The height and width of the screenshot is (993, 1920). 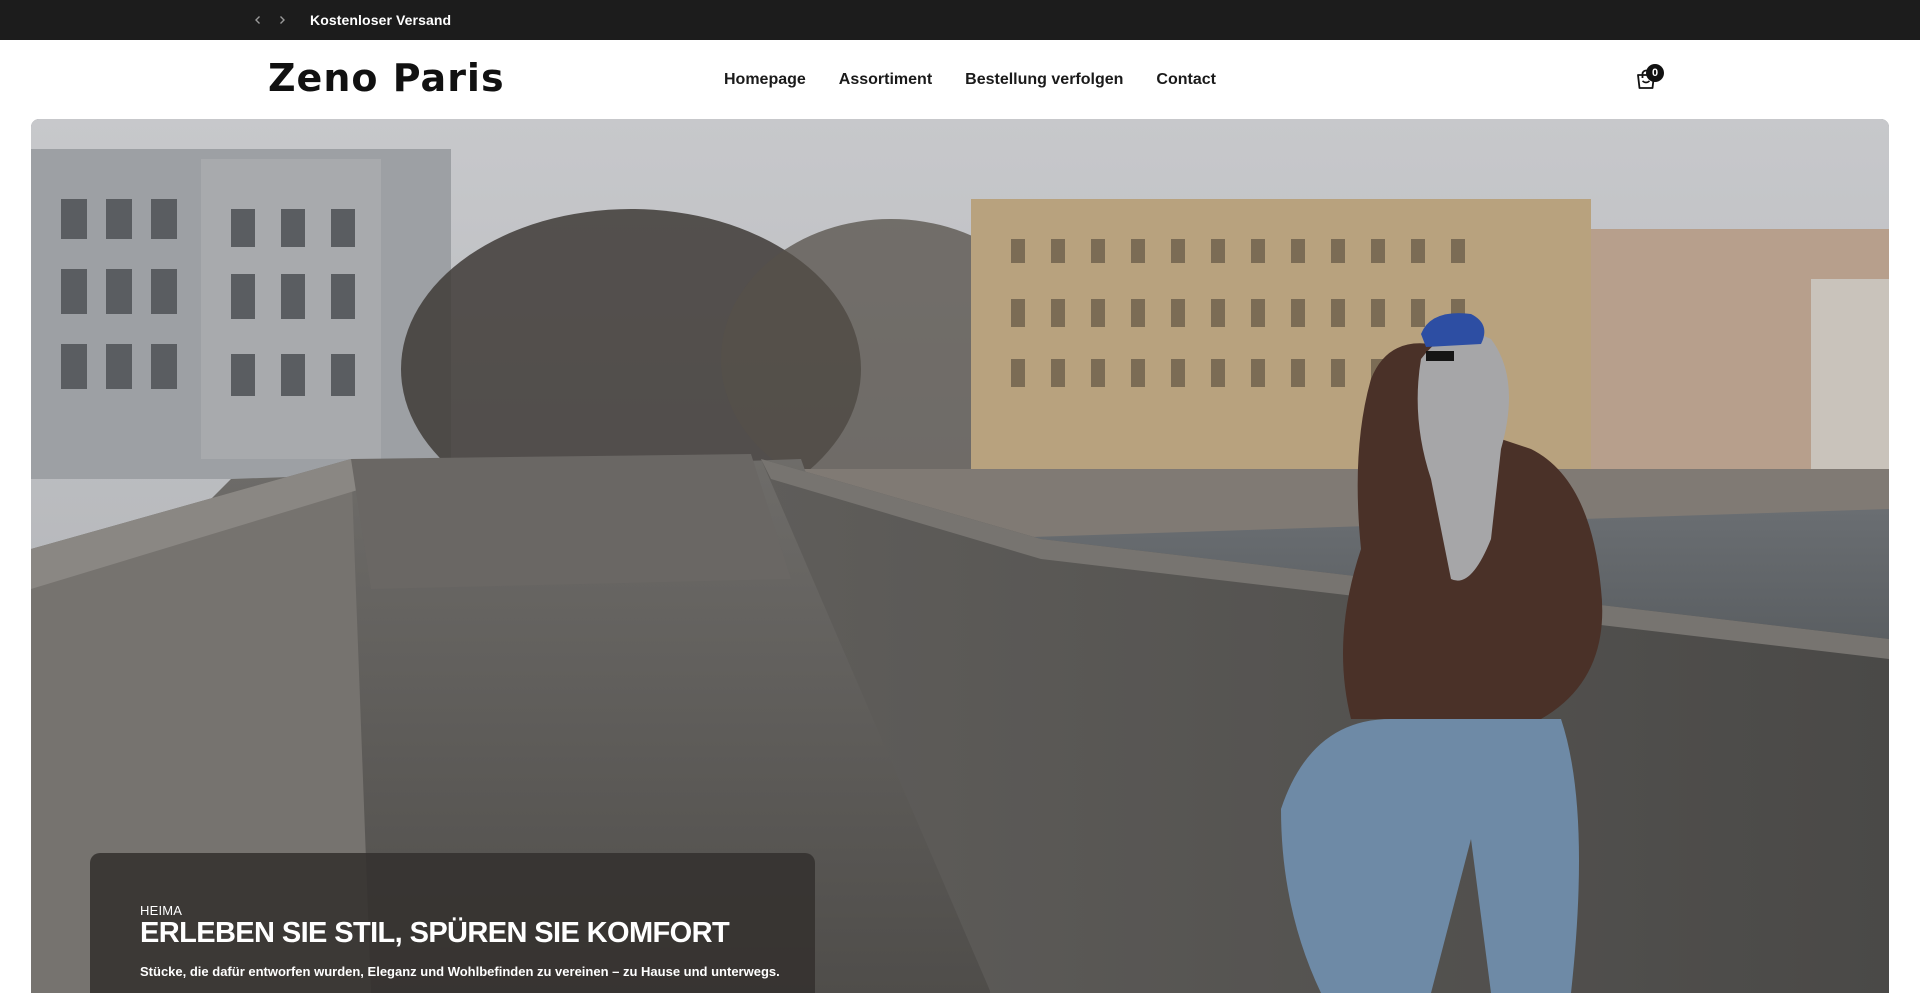 I want to click on nav-item-contact: Contact, so click(x=1186, y=80).